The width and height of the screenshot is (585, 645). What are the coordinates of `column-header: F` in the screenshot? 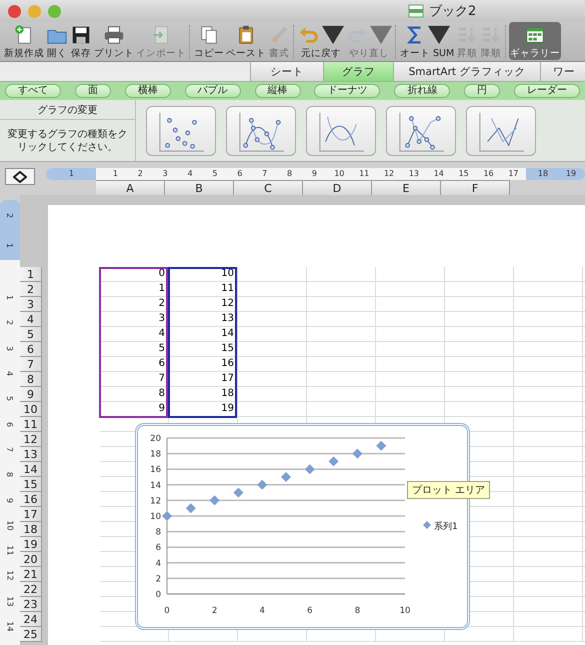 It's located at (475, 187).